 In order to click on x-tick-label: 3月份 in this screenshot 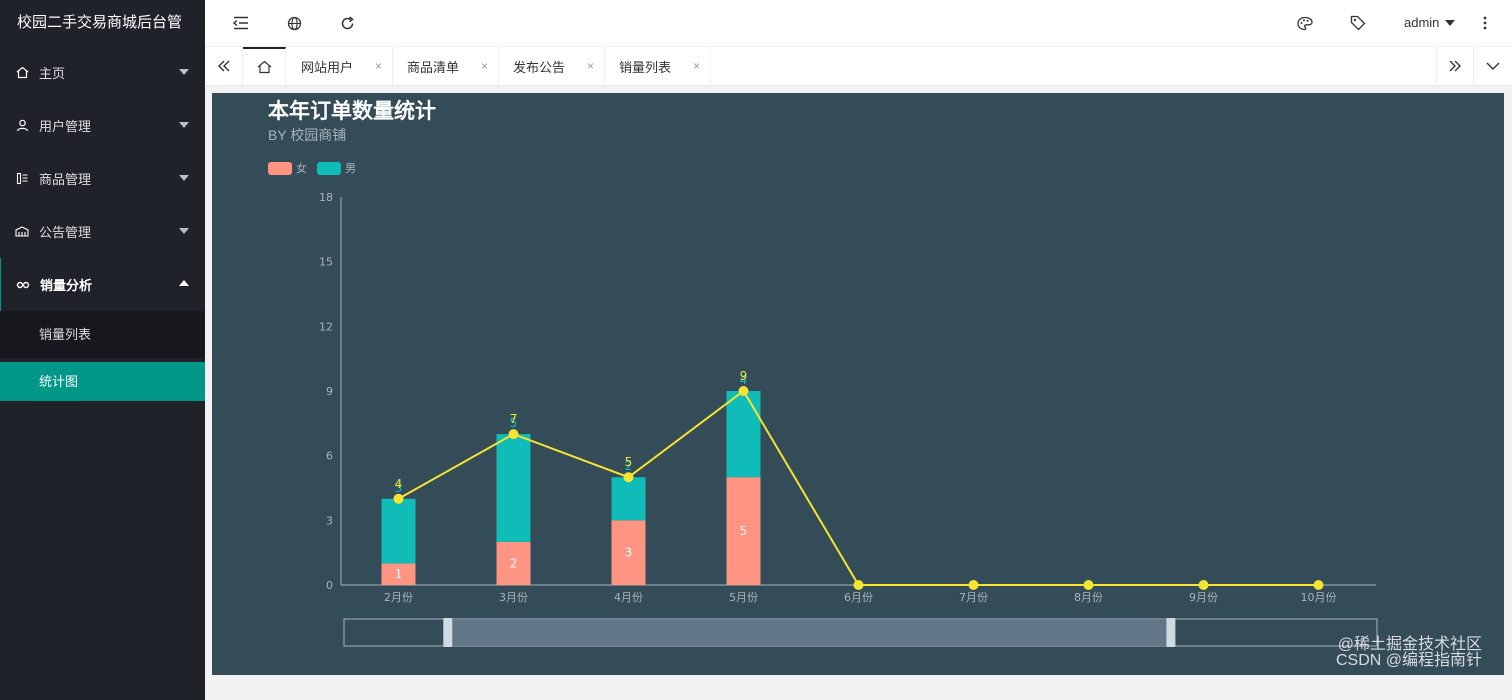, I will do `click(513, 597)`.